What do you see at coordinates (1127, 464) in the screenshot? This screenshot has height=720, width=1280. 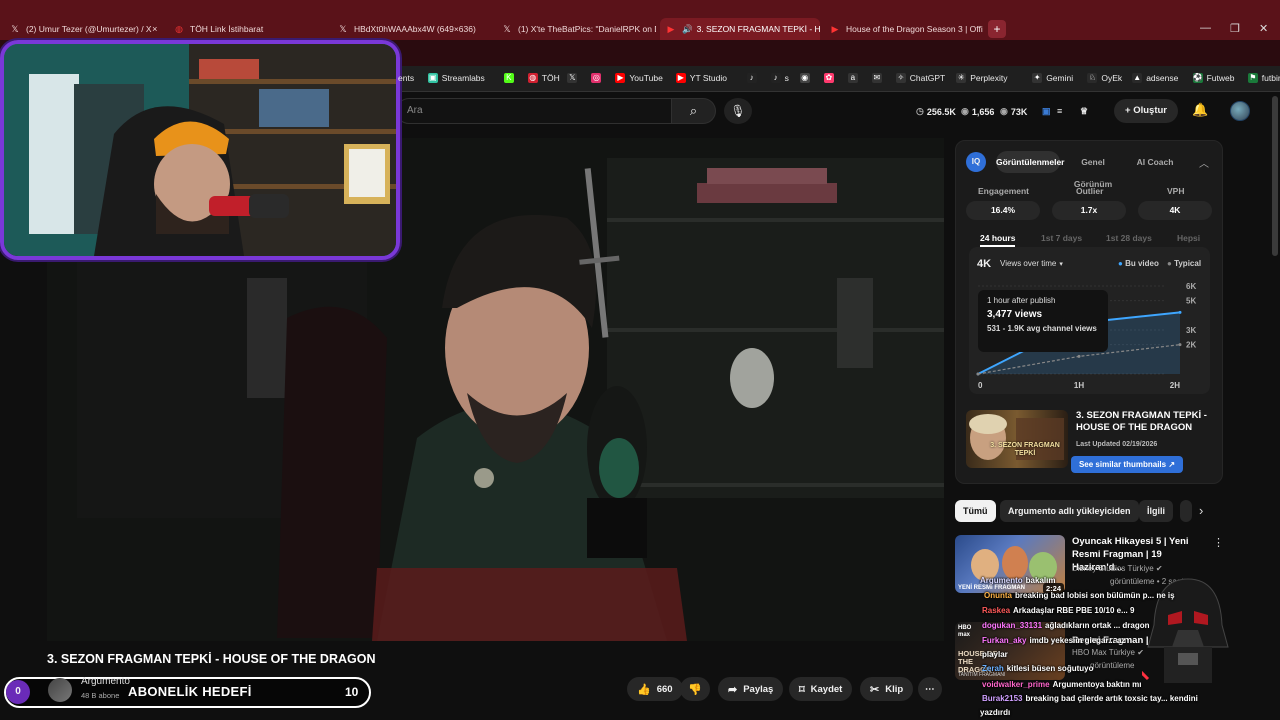 I see `see-similar-thumbnails-button: See similar thumbnails ↗` at bounding box center [1127, 464].